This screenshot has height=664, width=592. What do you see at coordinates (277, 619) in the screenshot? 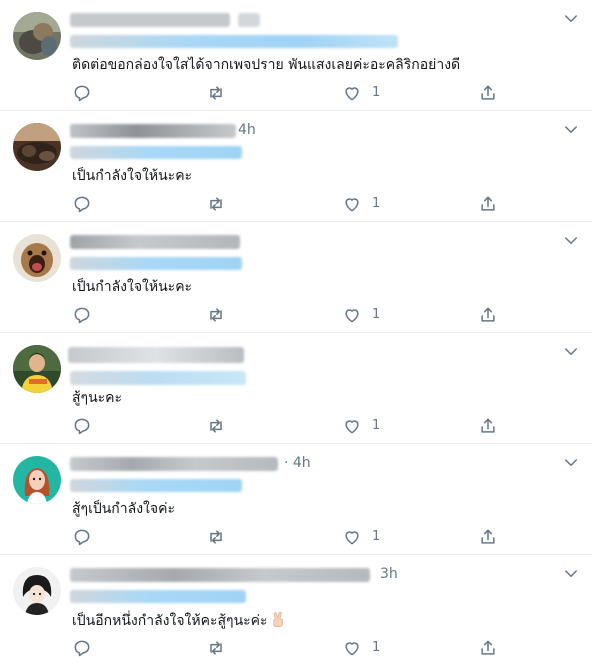
I see `victory-hand-icon` at bounding box center [277, 619].